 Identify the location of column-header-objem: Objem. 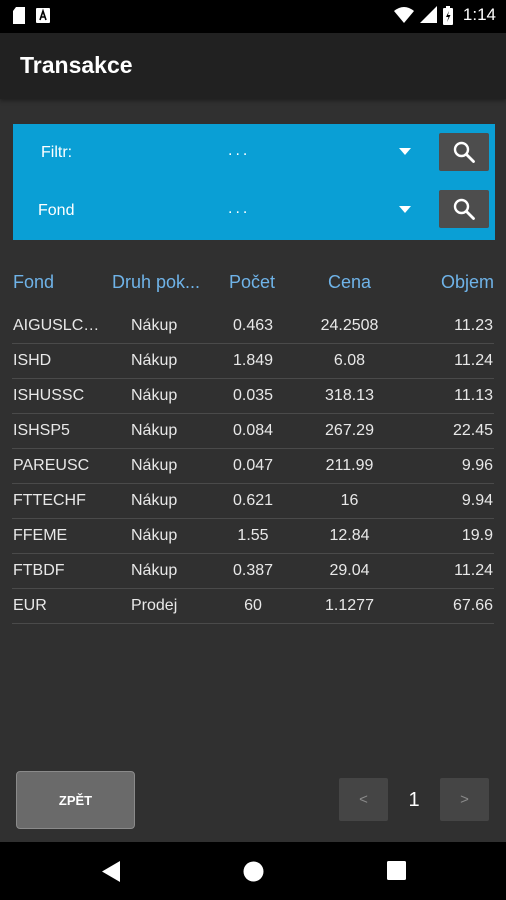
(467, 282).